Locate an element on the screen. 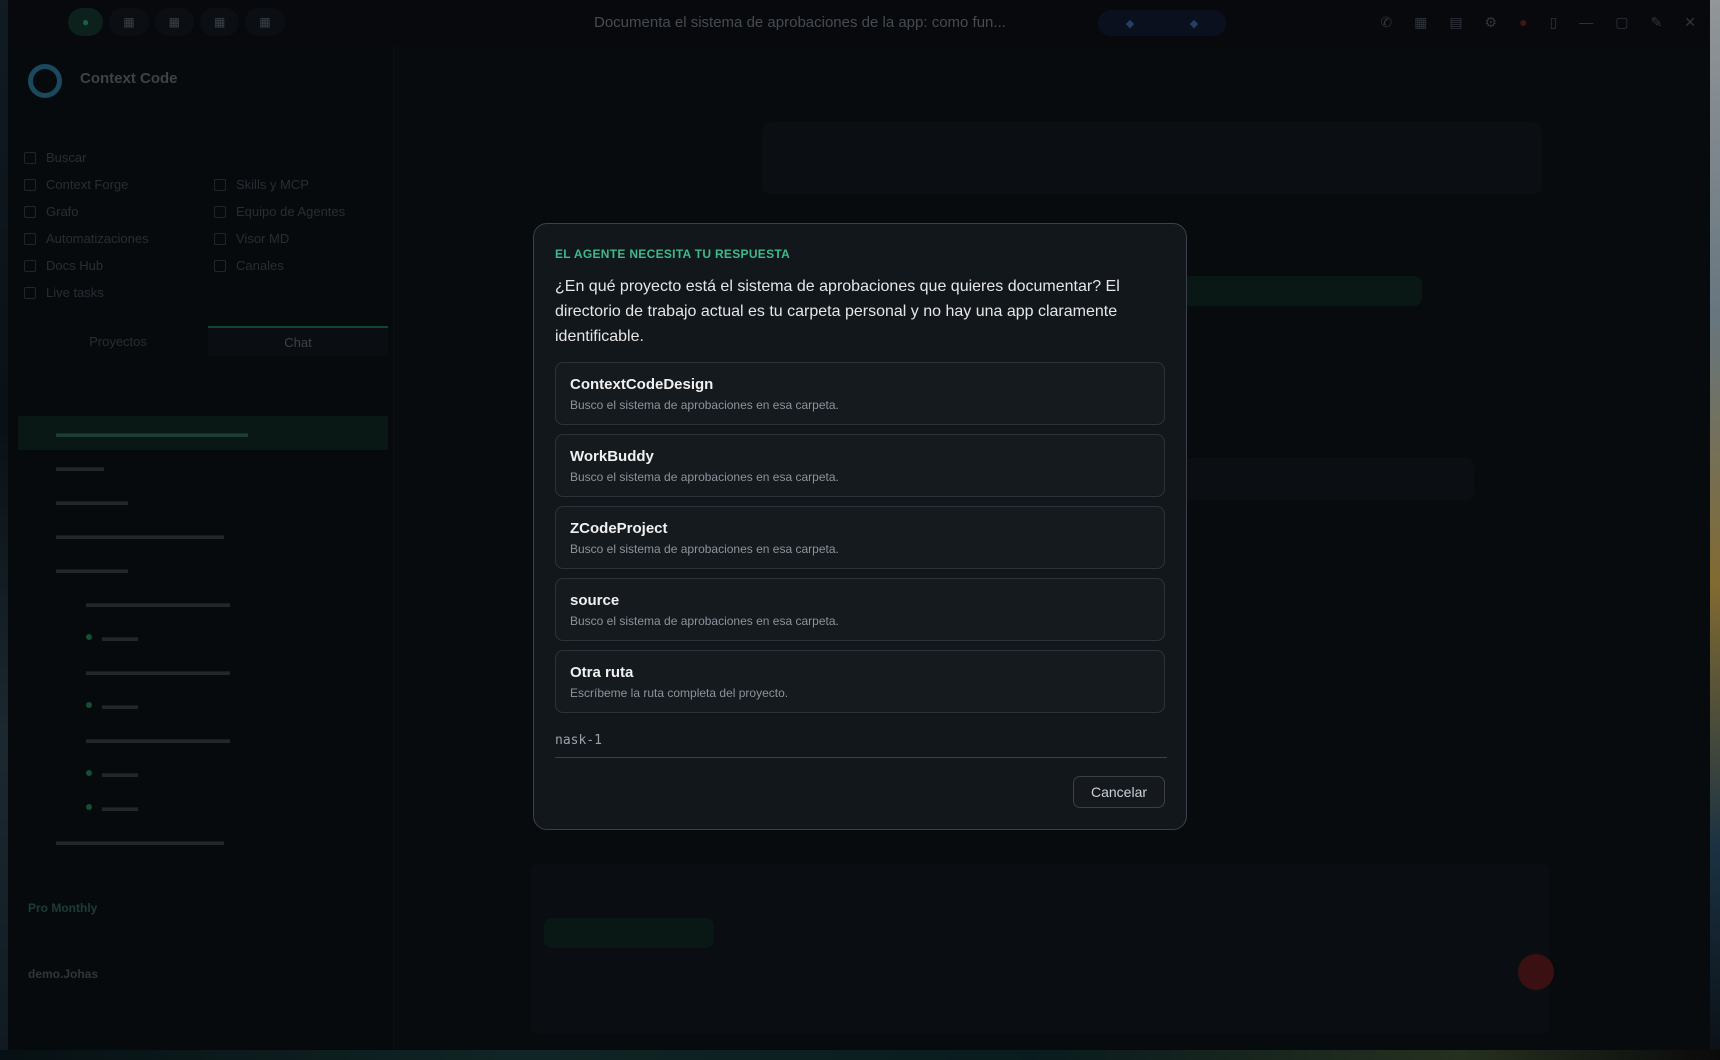 This screenshot has width=1720, height=1060. cancel-button: Cancelar is located at coordinates (1119, 792).